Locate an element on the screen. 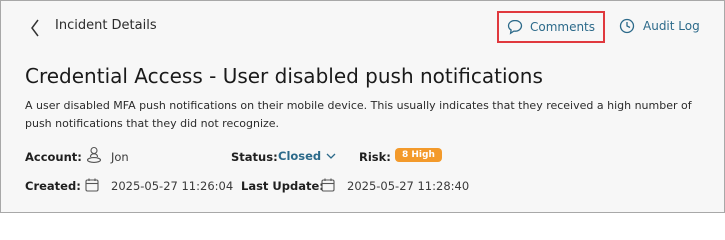 The image size is (725, 240). comments-button: Comments is located at coordinates (551, 27).